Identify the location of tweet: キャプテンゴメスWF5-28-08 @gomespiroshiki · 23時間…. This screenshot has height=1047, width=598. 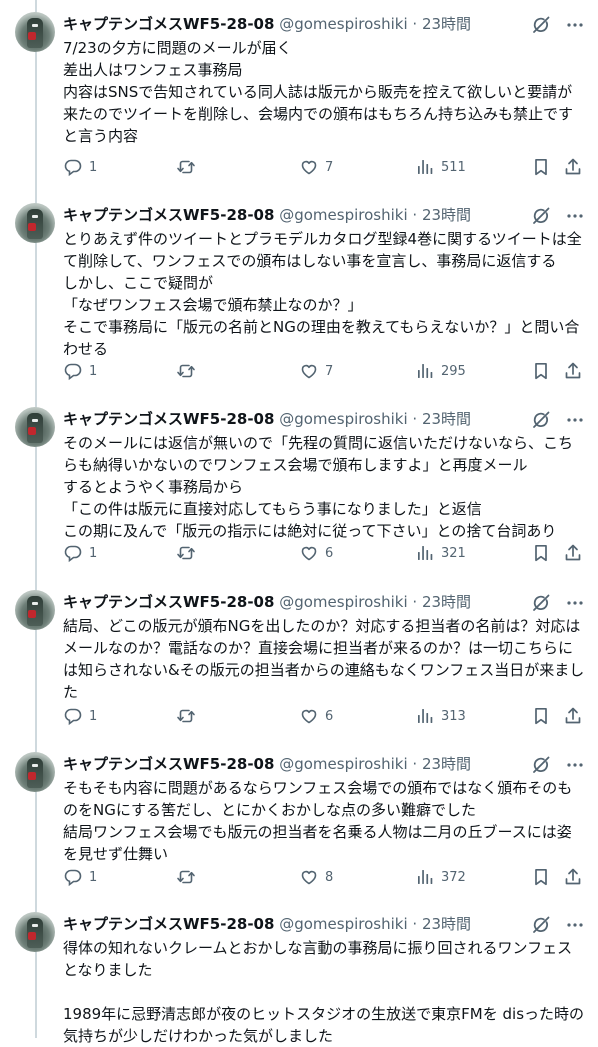
(299, 972).